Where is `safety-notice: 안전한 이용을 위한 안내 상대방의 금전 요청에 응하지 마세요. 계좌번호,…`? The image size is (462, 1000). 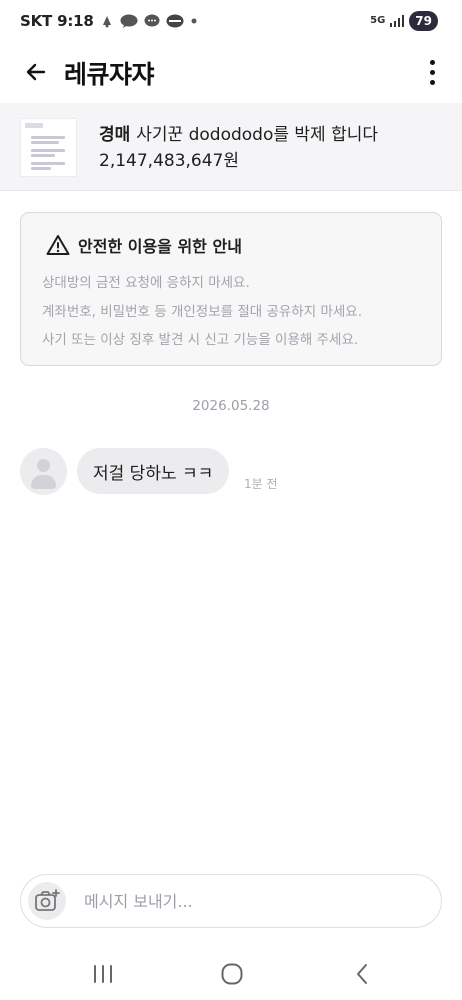 safety-notice: 안전한 이용을 위한 안내 상대방의 금전 요청에 응하지 마세요. 계좌번호,… is located at coordinates (231, 289).